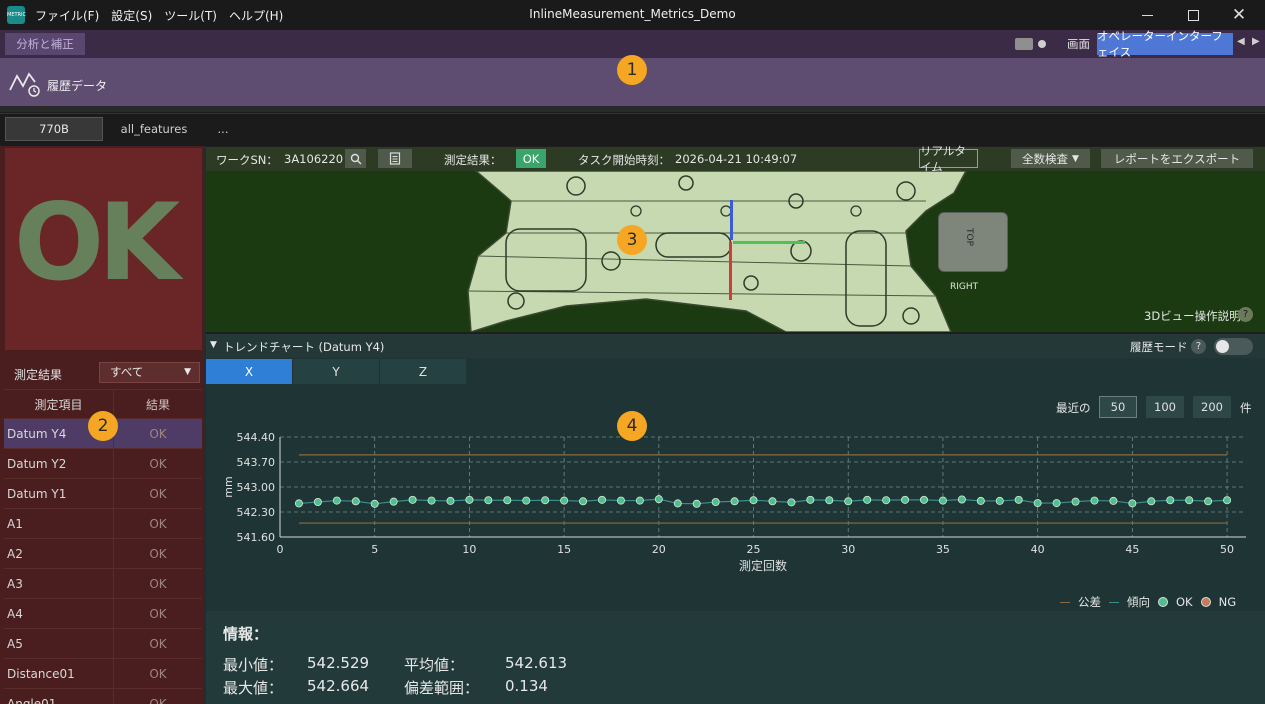 This screenshot has width=1265, height=704. I want to click on tab-scroll-right-icon: ▶, so click(1256, 41).